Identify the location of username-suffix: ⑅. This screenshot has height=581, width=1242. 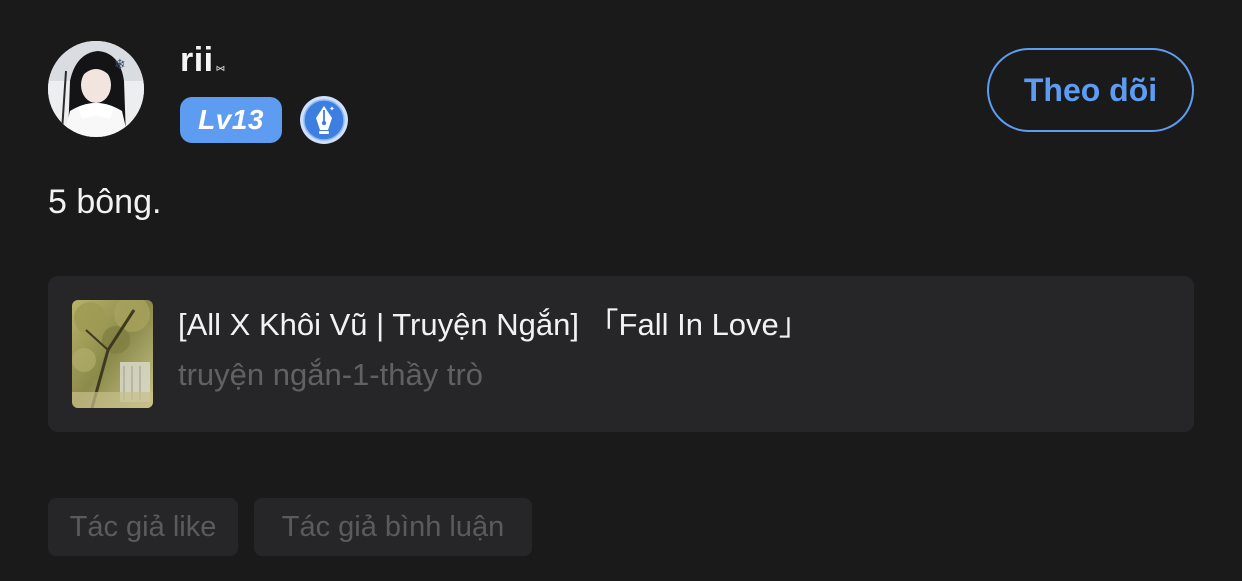
(220, 68).